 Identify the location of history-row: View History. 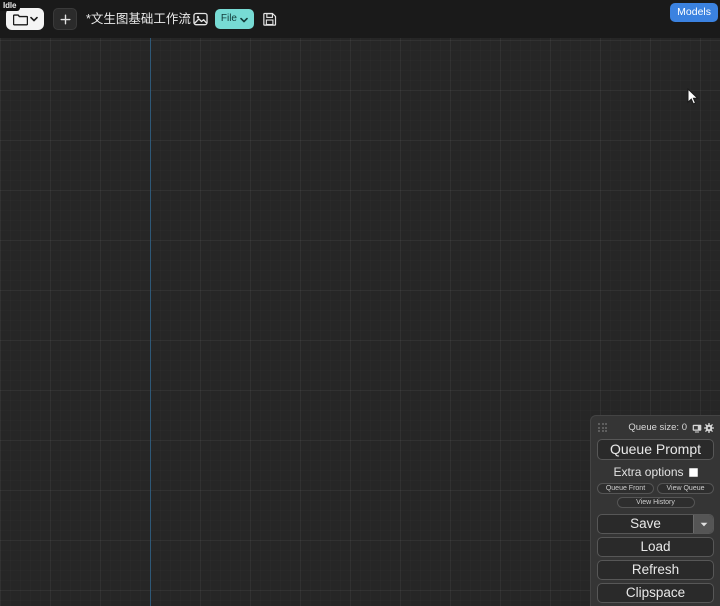
(655, 502).